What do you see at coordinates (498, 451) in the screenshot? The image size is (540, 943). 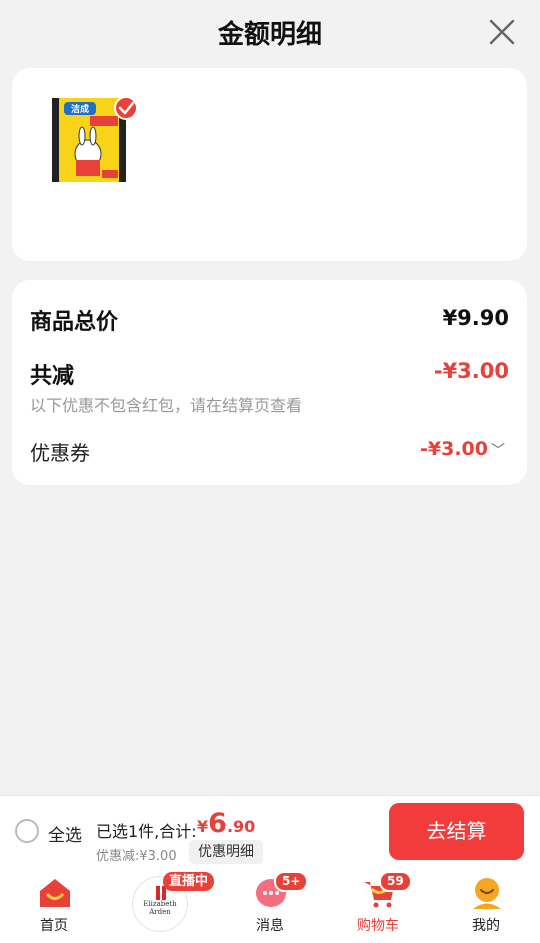 I see `chevron-down-icon: ﹀` at bounding box center [498, 451].